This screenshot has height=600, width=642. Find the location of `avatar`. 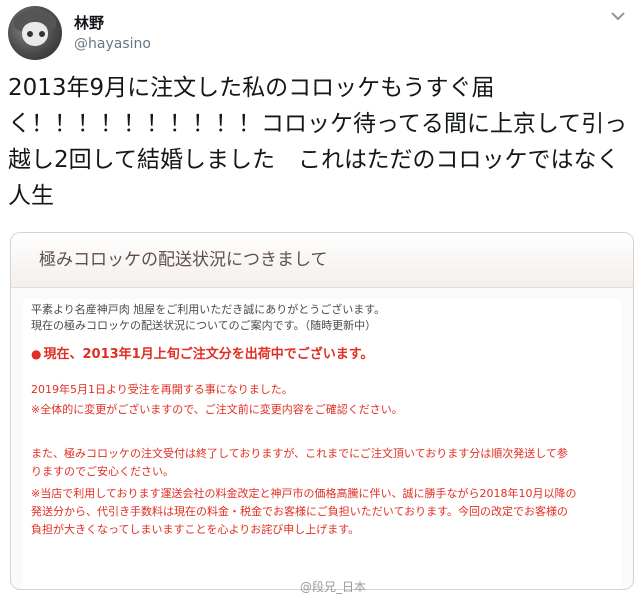

avatar is located at coordinates (35, 33).